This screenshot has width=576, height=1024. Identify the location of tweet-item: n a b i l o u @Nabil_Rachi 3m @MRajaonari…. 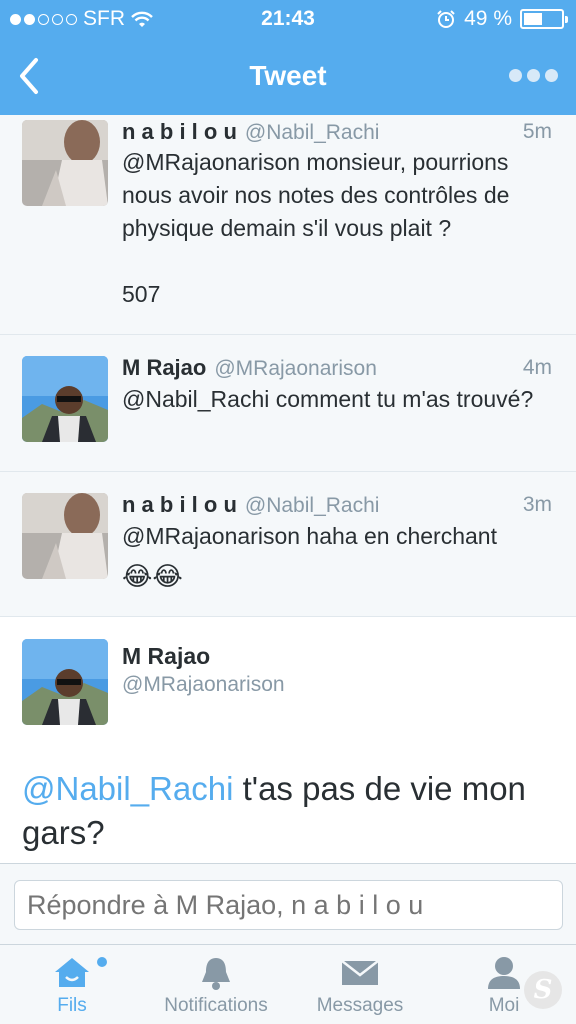
(288, 544).